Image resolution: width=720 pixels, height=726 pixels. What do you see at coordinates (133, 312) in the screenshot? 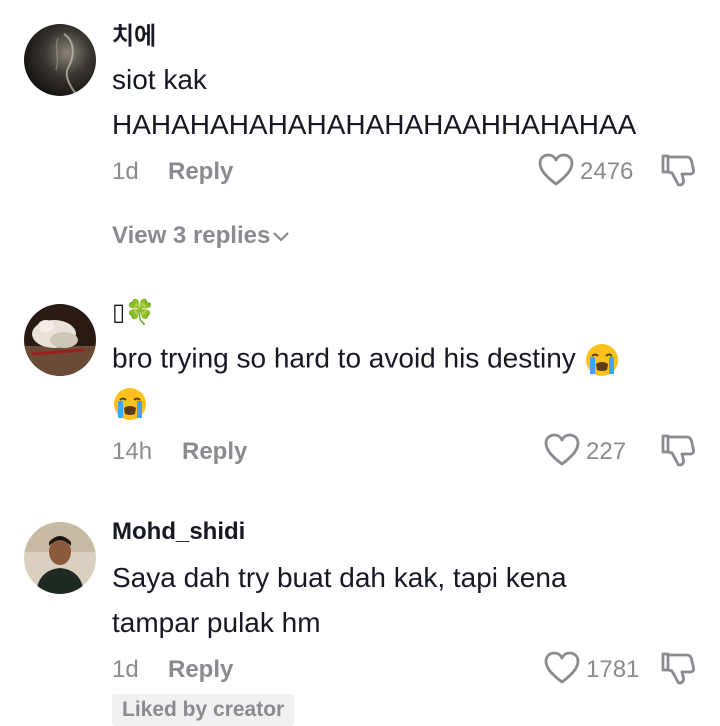
I see `username: ▯🍀` at bounding box center [133, 312].